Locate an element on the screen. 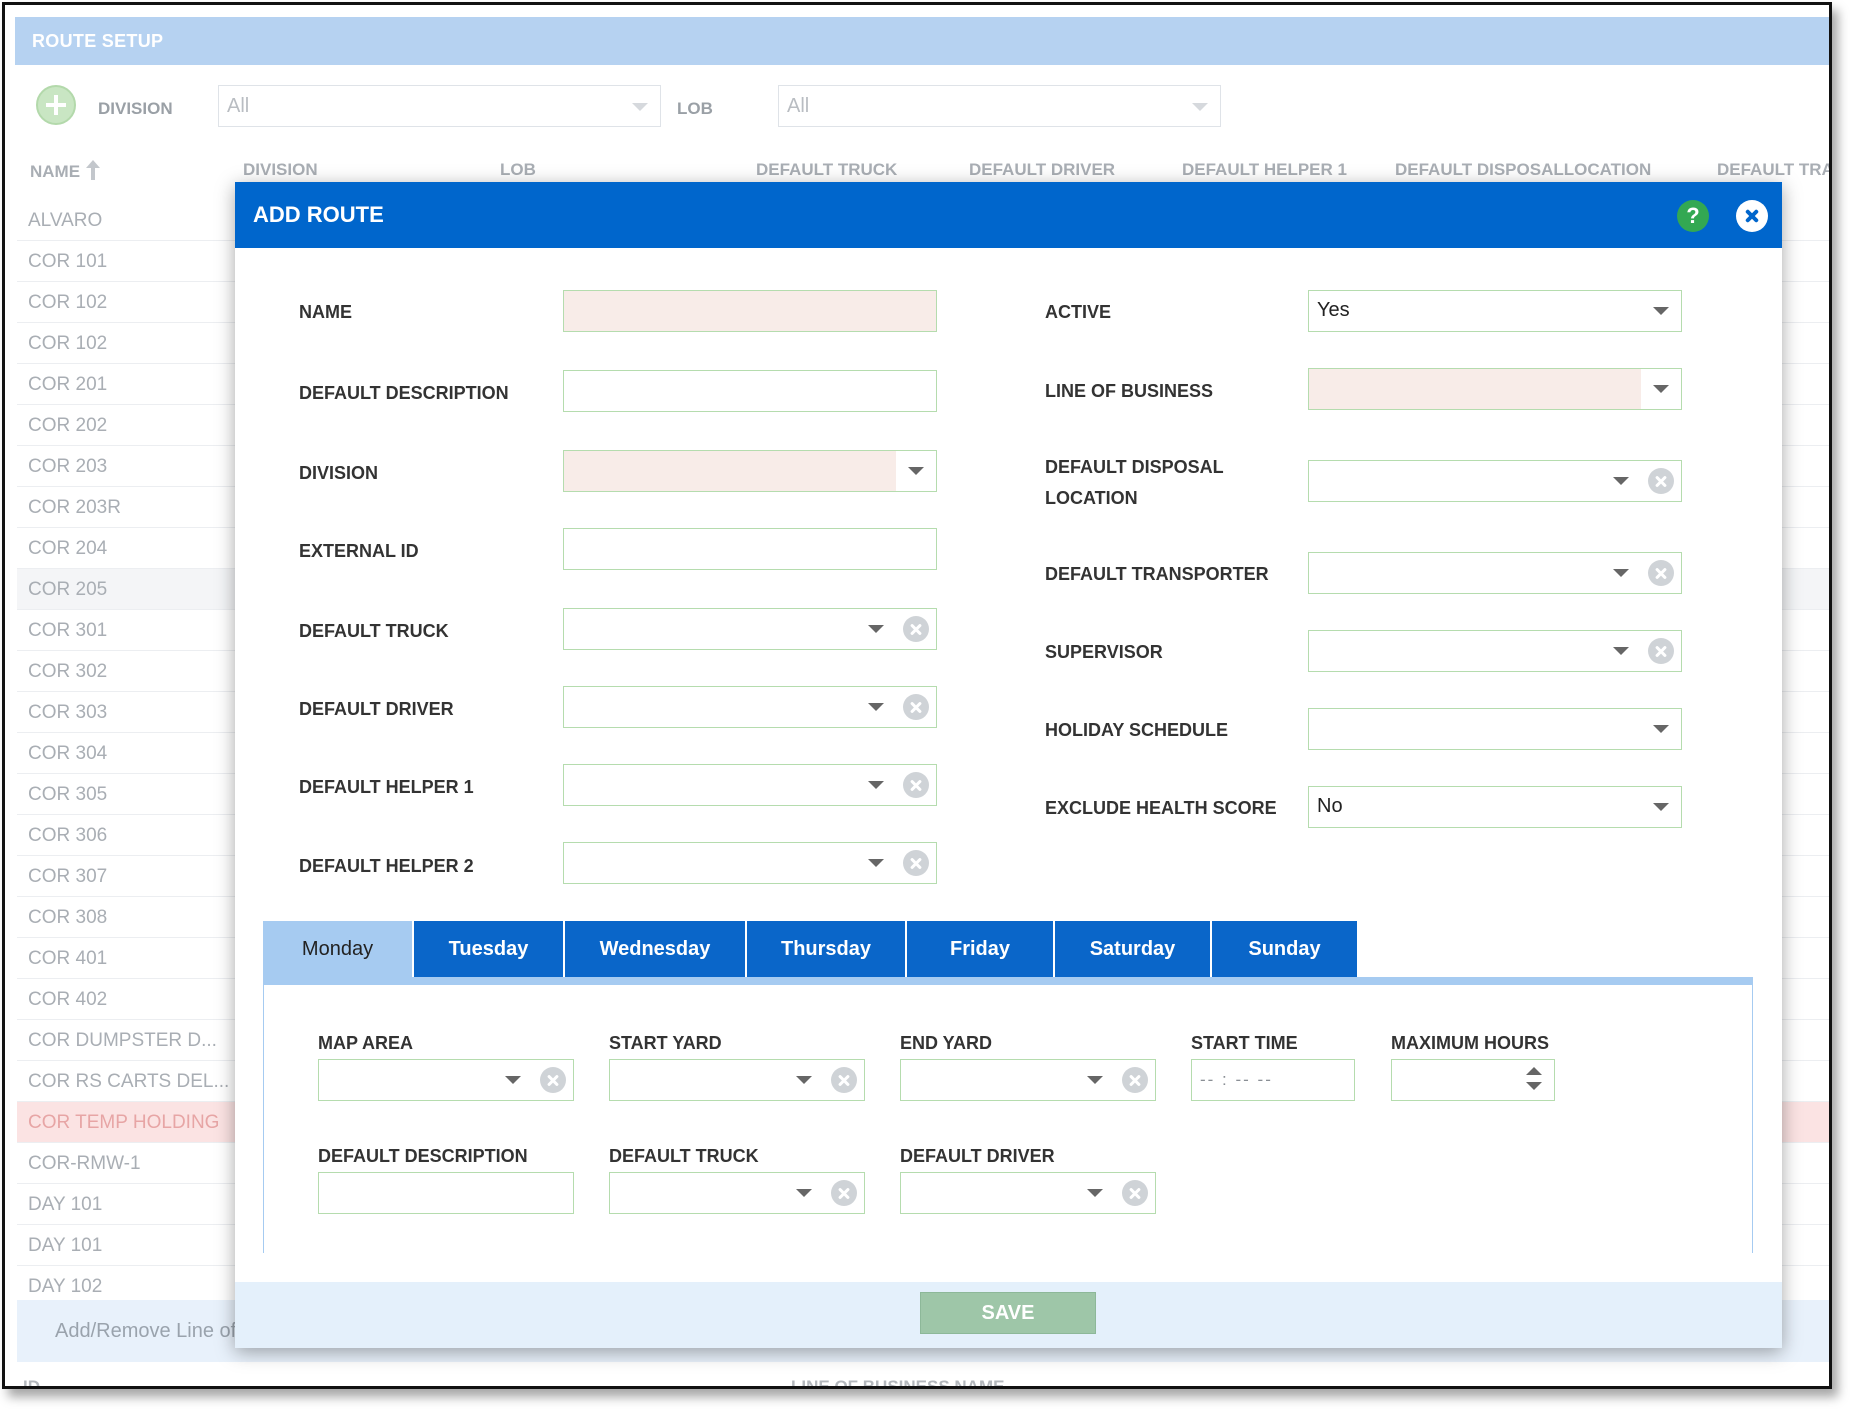  day-default-truck-label: DEFAULT TRUCK is located at coordinates (684, 1156).